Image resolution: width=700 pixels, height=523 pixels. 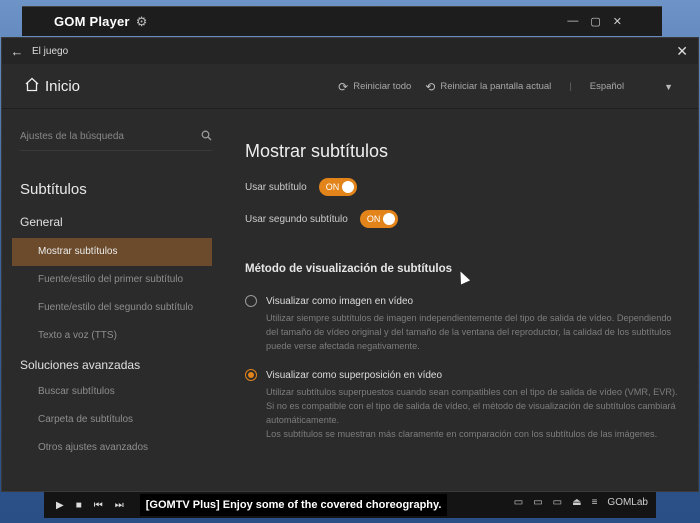 I want to click on minimize-icon: —, so click(x=572, y=21).